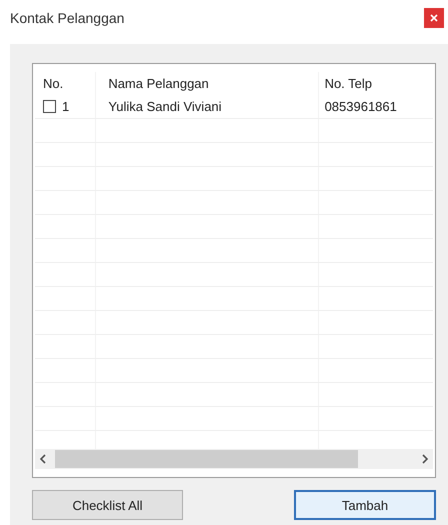  I want to click on table-cell: 1, so click(66, 106).